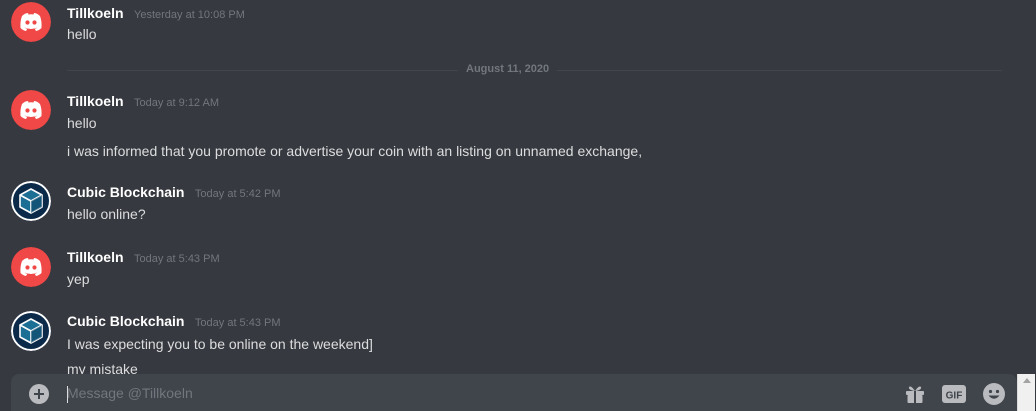  Describe the element at coordinates (189, 15) in the screenshot. I see `timestamp: Yesterday at 10:08 PM` at that location.